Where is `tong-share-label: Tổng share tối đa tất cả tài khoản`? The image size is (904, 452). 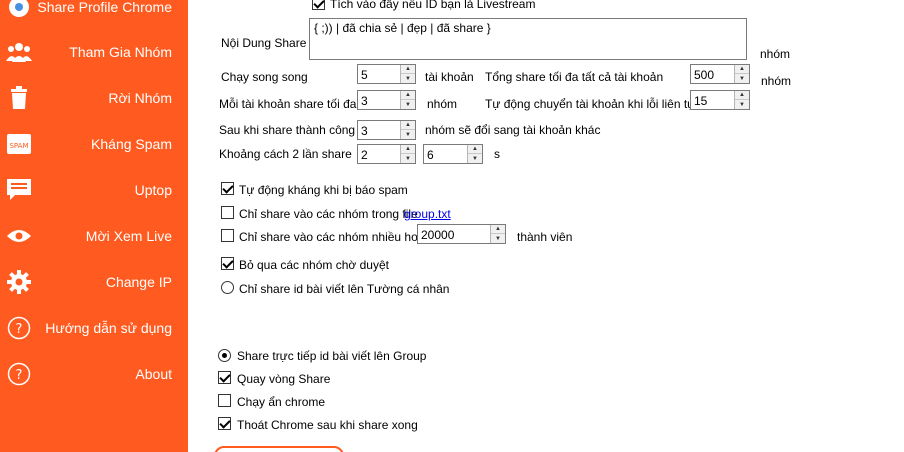
tong-share-label: Tổng share tối đa tất cả tài khoản is located at coordinates (574, 77).